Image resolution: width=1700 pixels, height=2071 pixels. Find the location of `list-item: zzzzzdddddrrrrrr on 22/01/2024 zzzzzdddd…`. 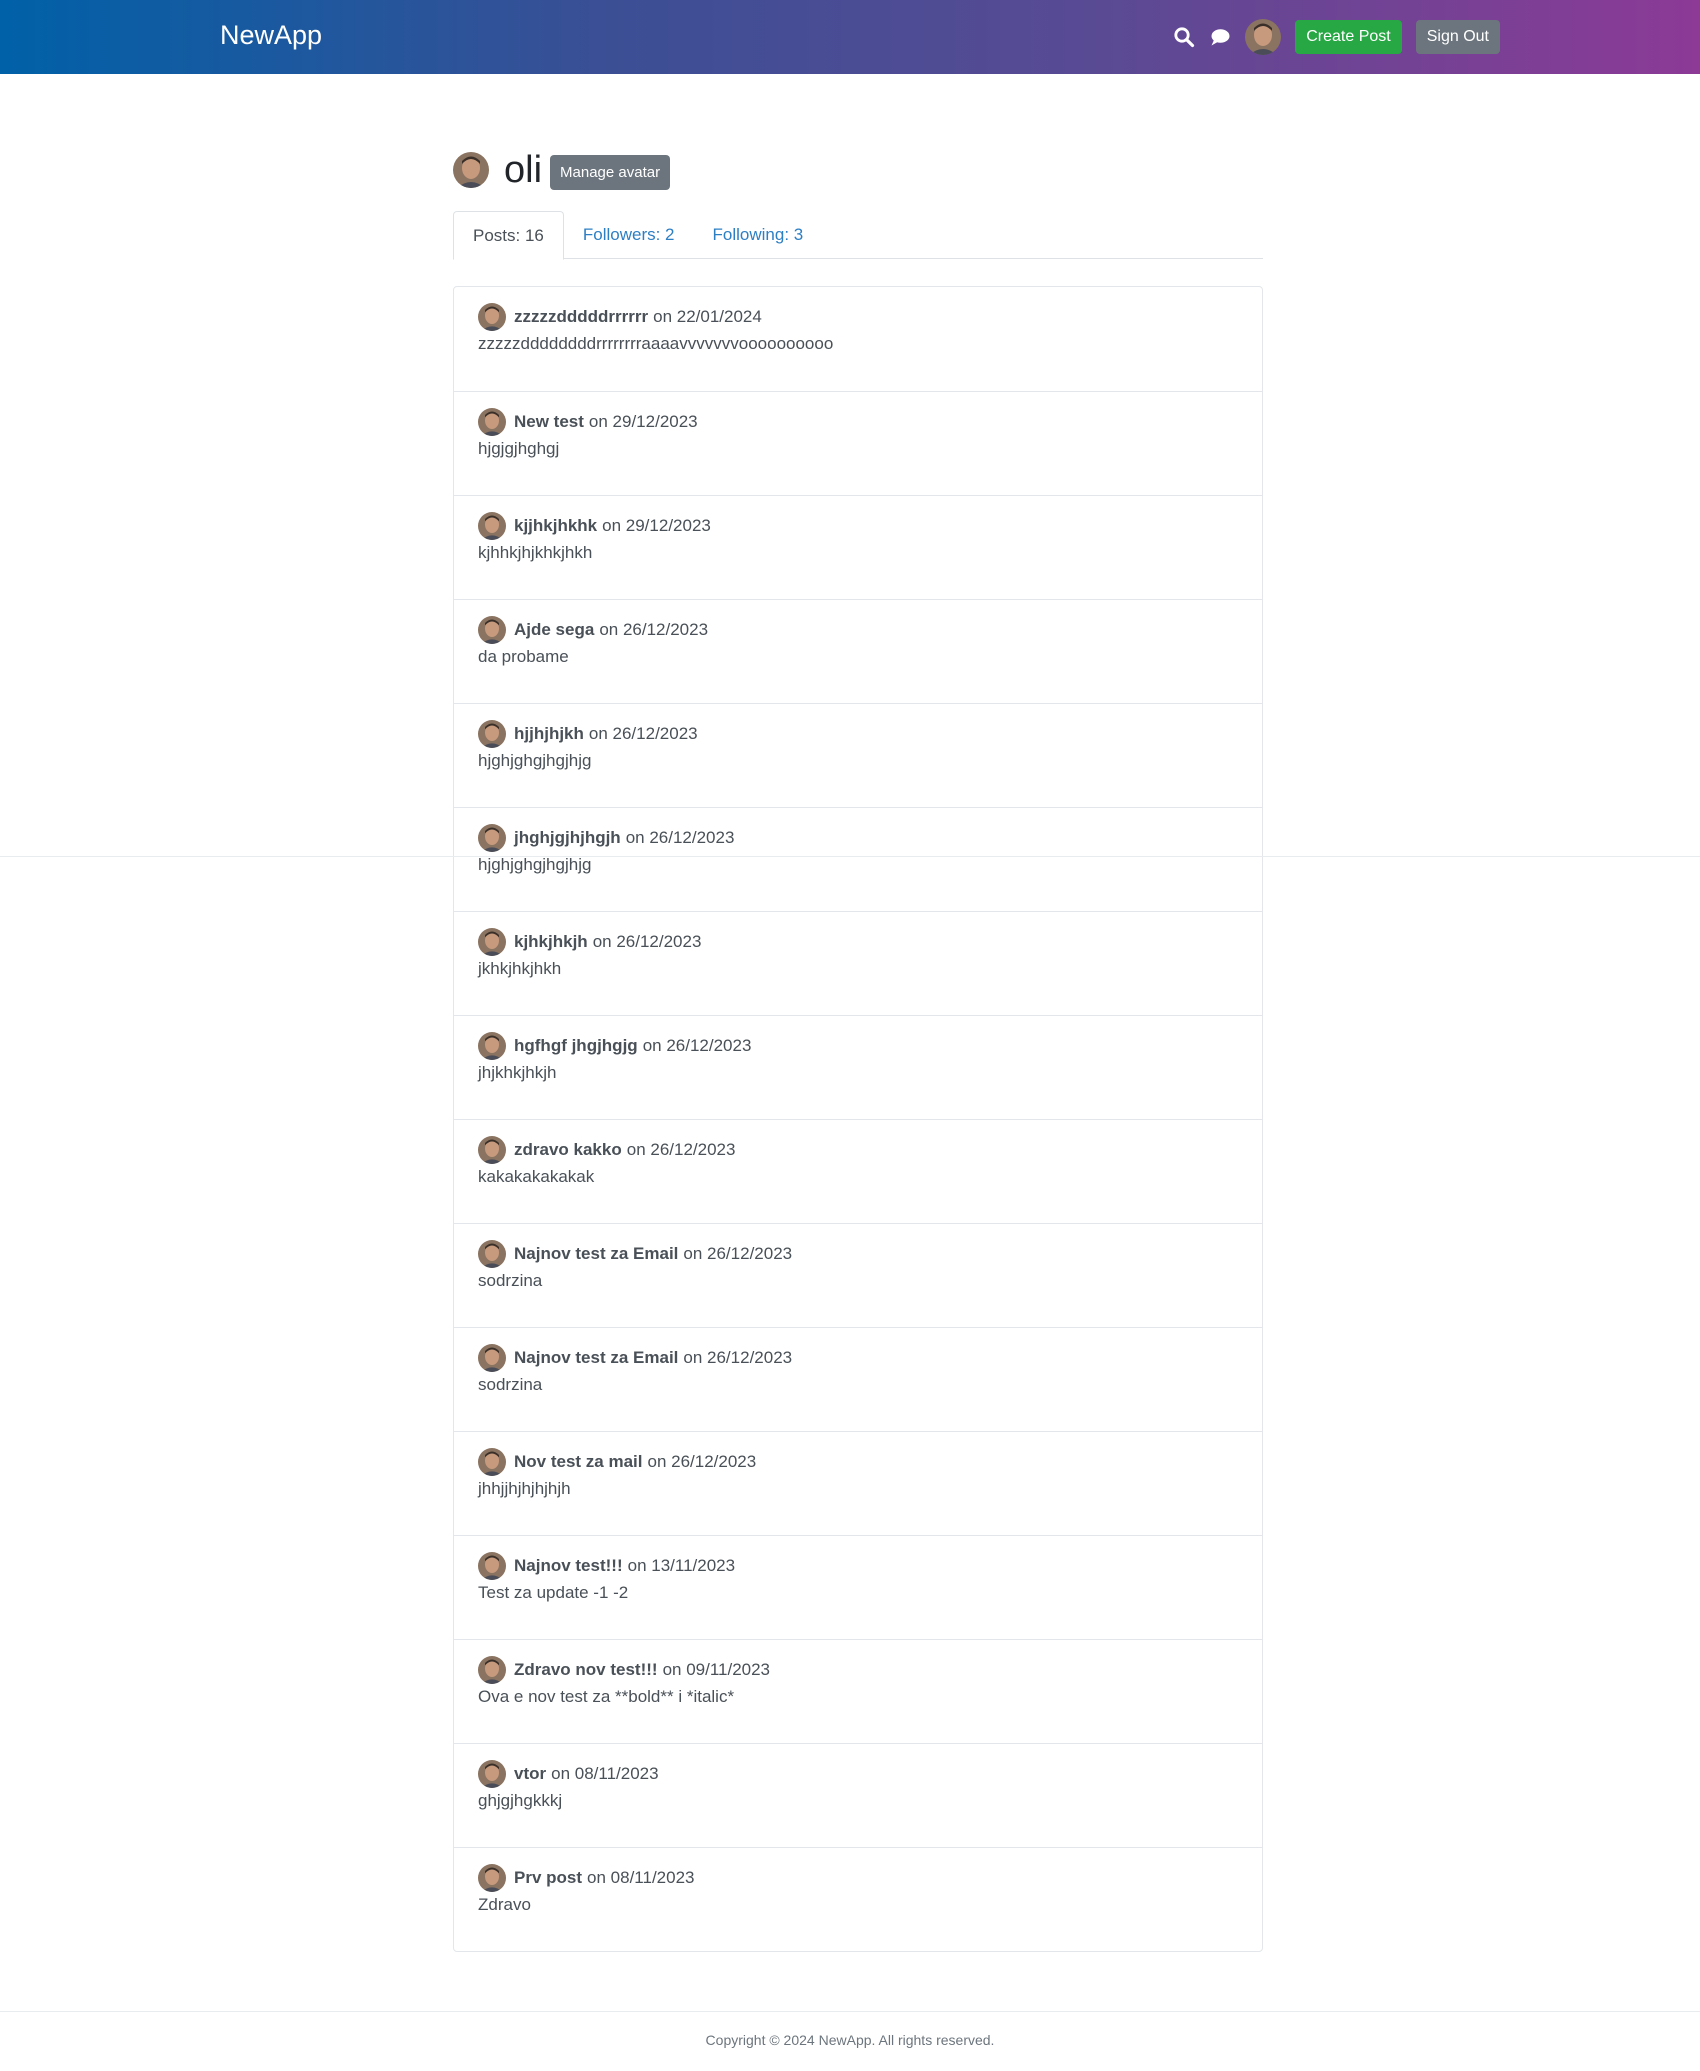

list-item: zzzzzdddddrrrrrr on 22/01/2024 zzzzzdddd… is located at coordinates (858, 339).